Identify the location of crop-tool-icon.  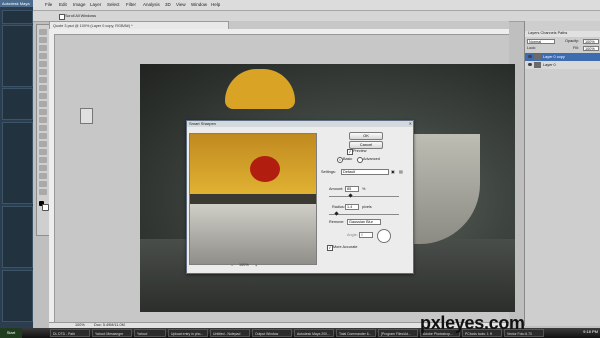
(43, 64).